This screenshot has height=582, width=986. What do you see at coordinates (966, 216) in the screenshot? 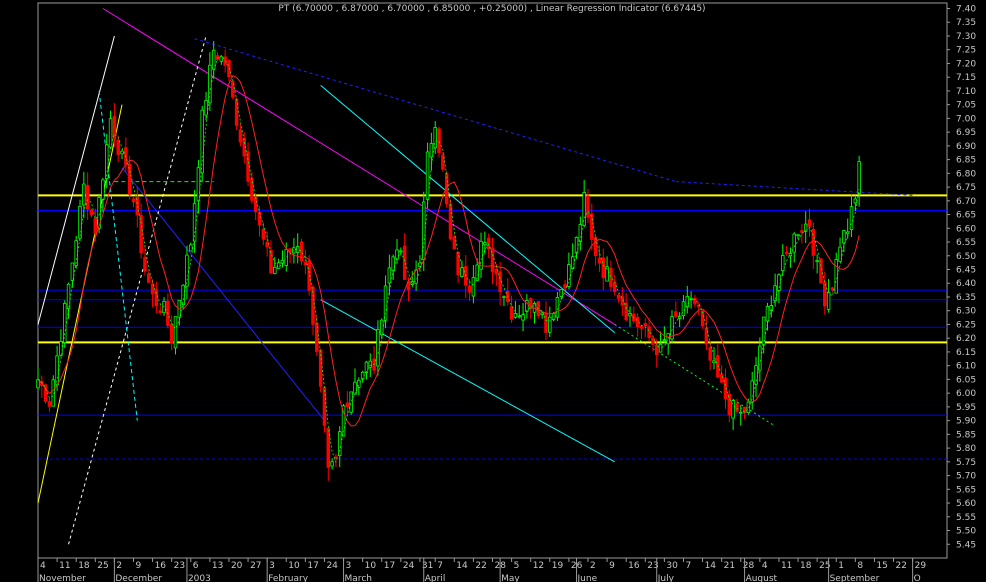
I see `y-tick-label: 6.65` at bounding box center [966, 216].